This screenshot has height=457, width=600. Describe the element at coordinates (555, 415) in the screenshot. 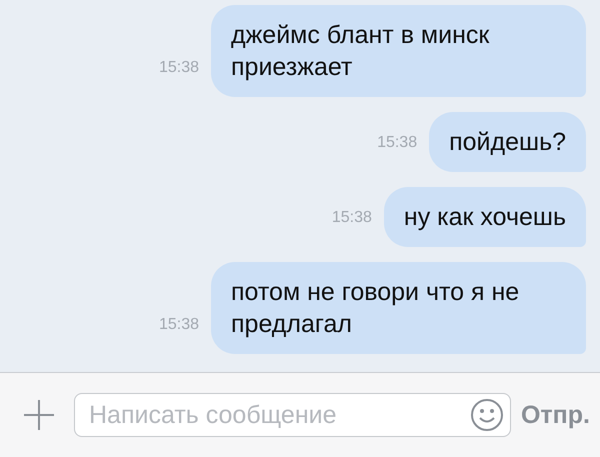

I see `send-button: Отпр.` at that location.